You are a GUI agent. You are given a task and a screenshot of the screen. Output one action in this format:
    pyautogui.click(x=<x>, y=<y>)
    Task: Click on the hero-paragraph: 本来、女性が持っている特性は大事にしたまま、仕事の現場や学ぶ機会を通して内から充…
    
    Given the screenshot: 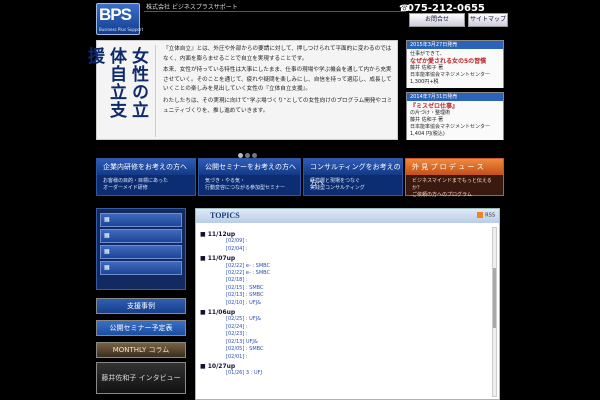 What is the action you would take?
    pyautogui.click(x=277, y=80)
    